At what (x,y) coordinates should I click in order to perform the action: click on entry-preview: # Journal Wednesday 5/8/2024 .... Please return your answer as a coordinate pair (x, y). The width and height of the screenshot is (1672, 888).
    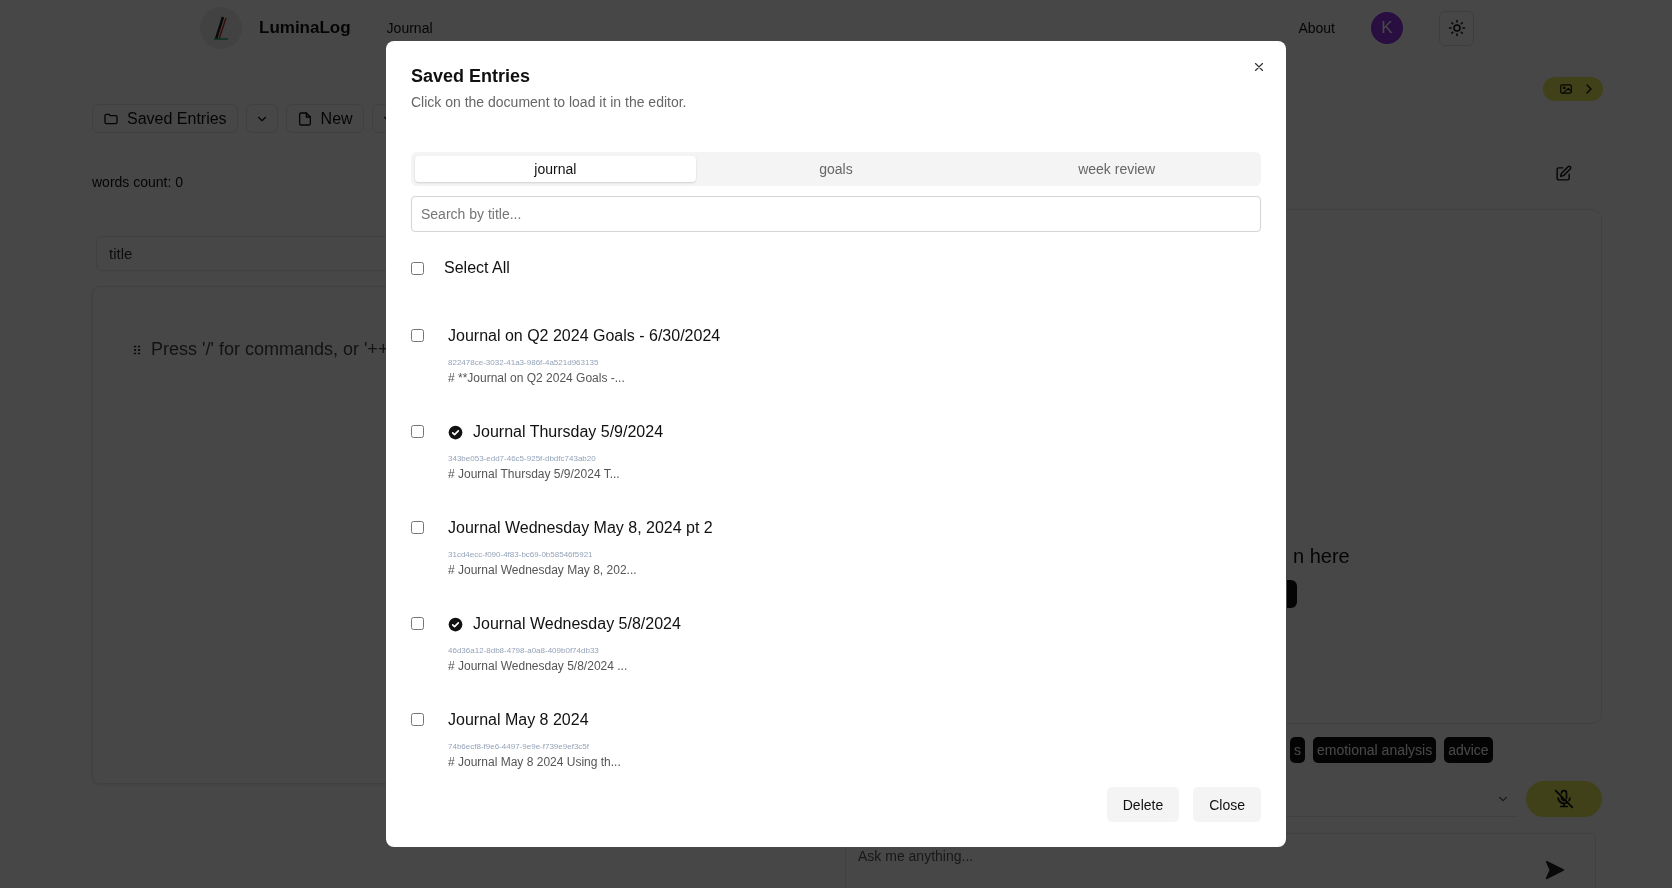
    Looking at the image, I should click on (538, 666).